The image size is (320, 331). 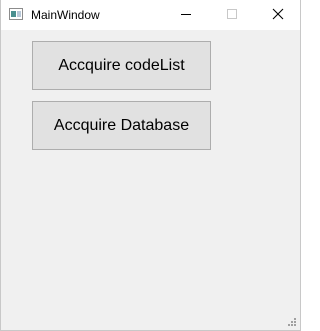 I want to click on maximize-icon, so click(x=232, y=14).